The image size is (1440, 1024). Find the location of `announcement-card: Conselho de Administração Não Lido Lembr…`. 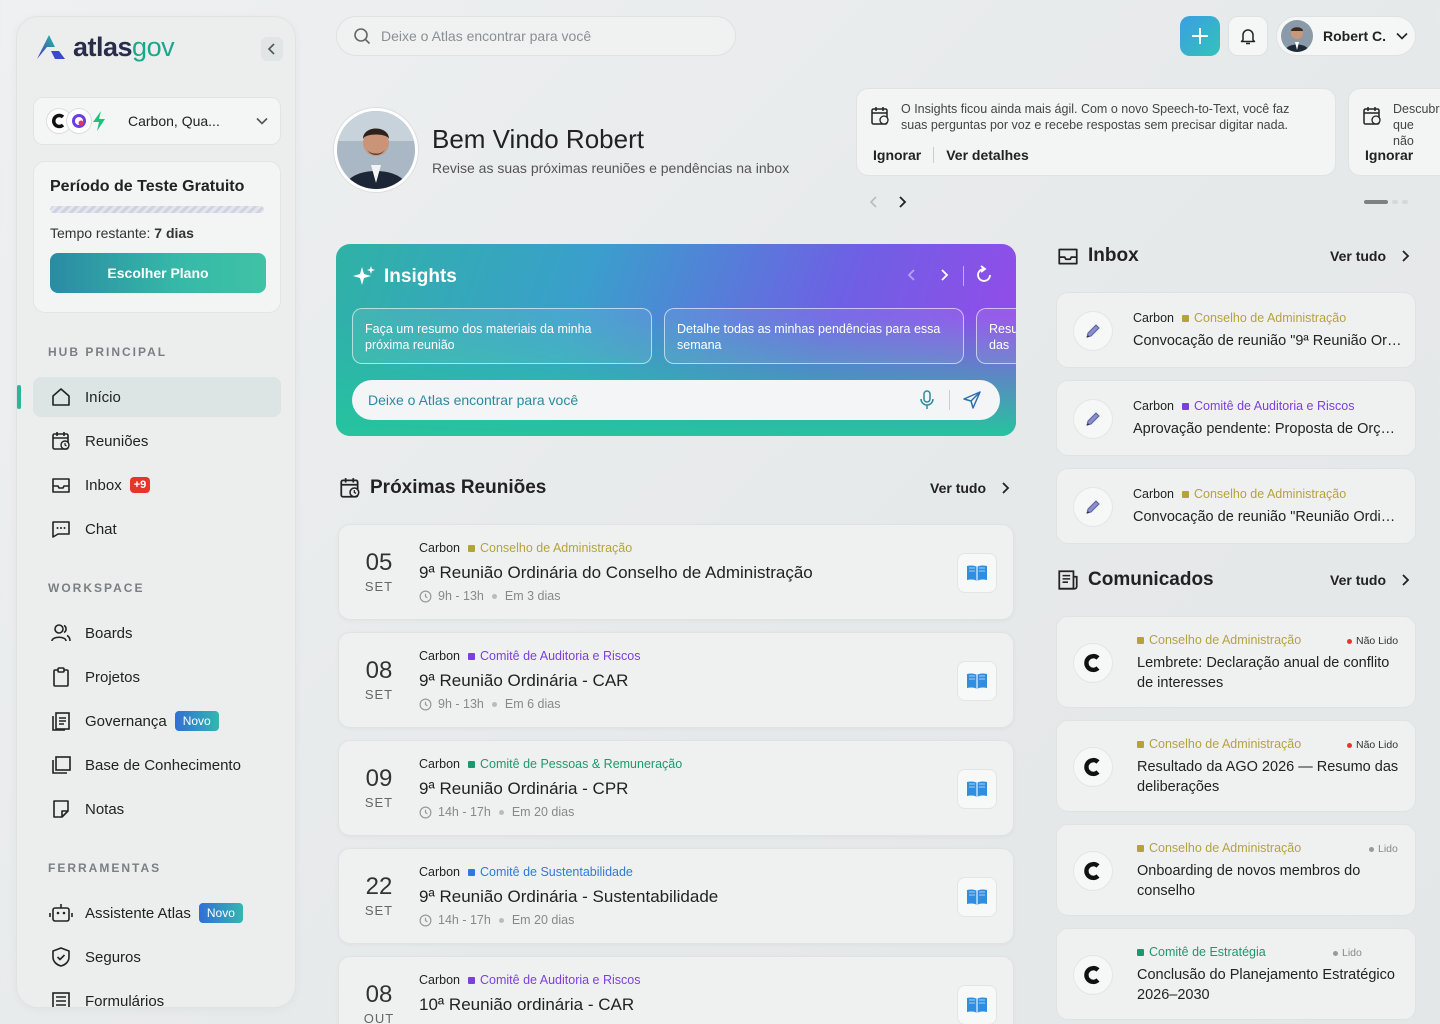

announcement-card: Conselho de Administração Não Lido Lembr… is located at coordinates (1236, 662).